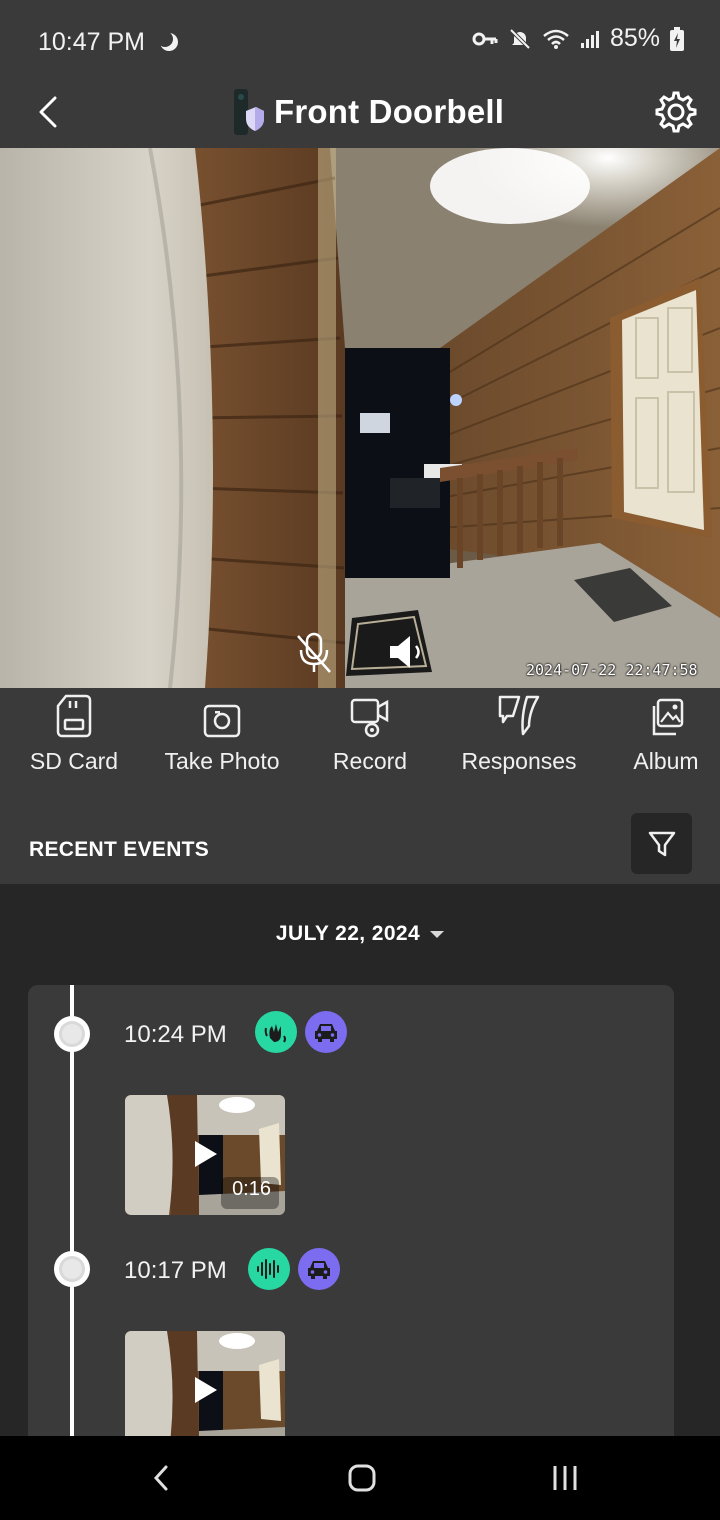 This screenshot has width=720, height=1520. I want to click on motion-icon, so click(276, 1032).